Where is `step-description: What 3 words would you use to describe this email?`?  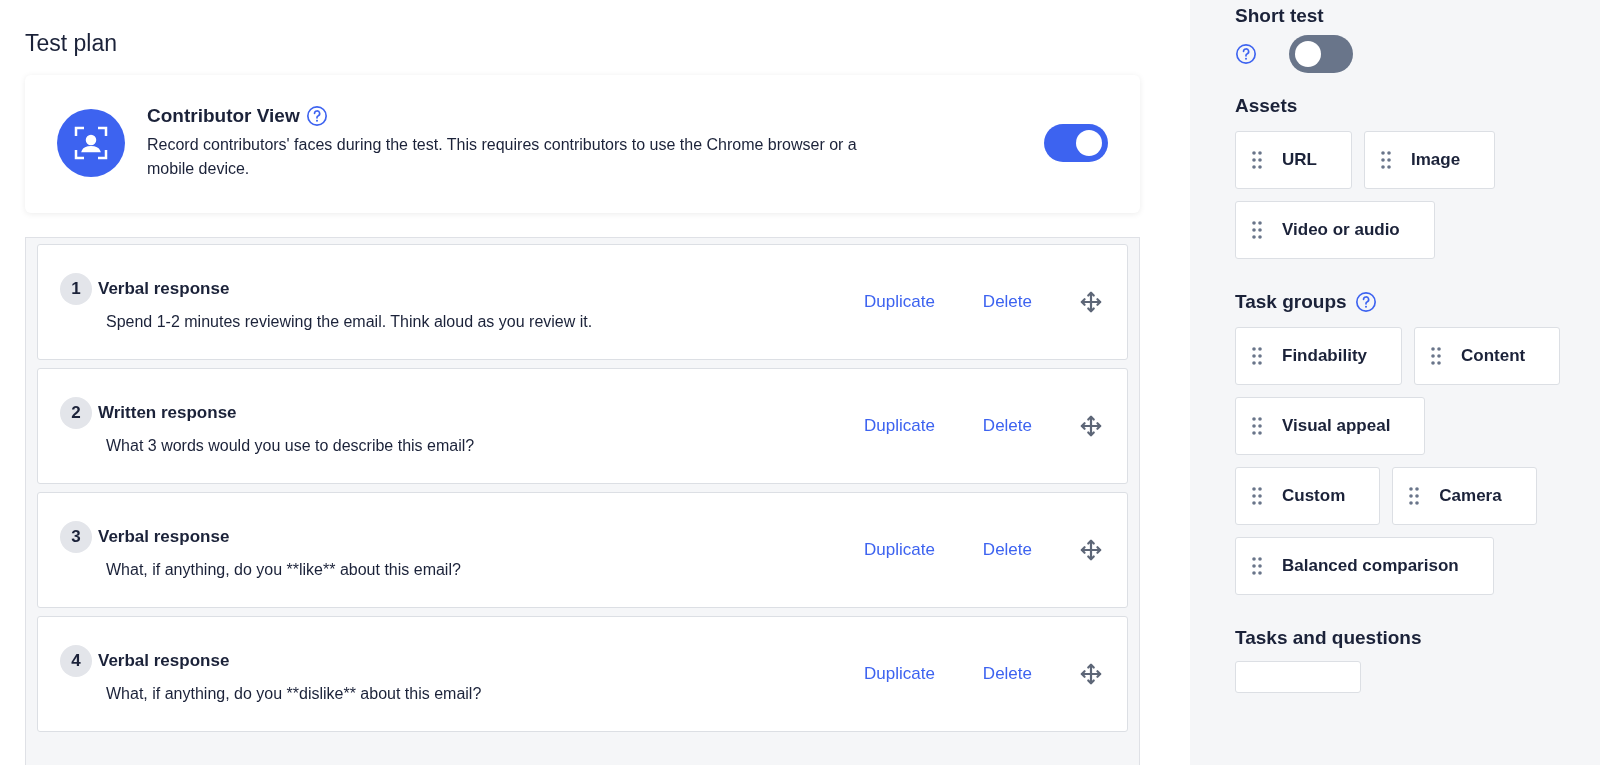 step-description: What 3 words would you use to describe this email? is located at coordinates (290, 446).